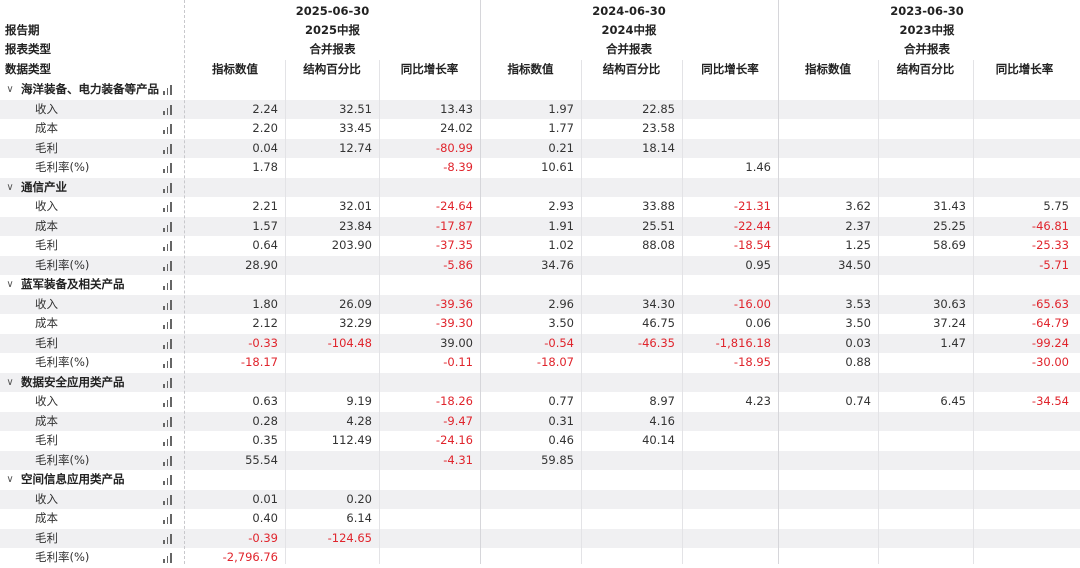 The height and width of the screenshot is (568, 1080). What do you see at coordinates (752, 225) in the screenshot?
I see `value-cell: -22.44` at bounding box center [752, 225].